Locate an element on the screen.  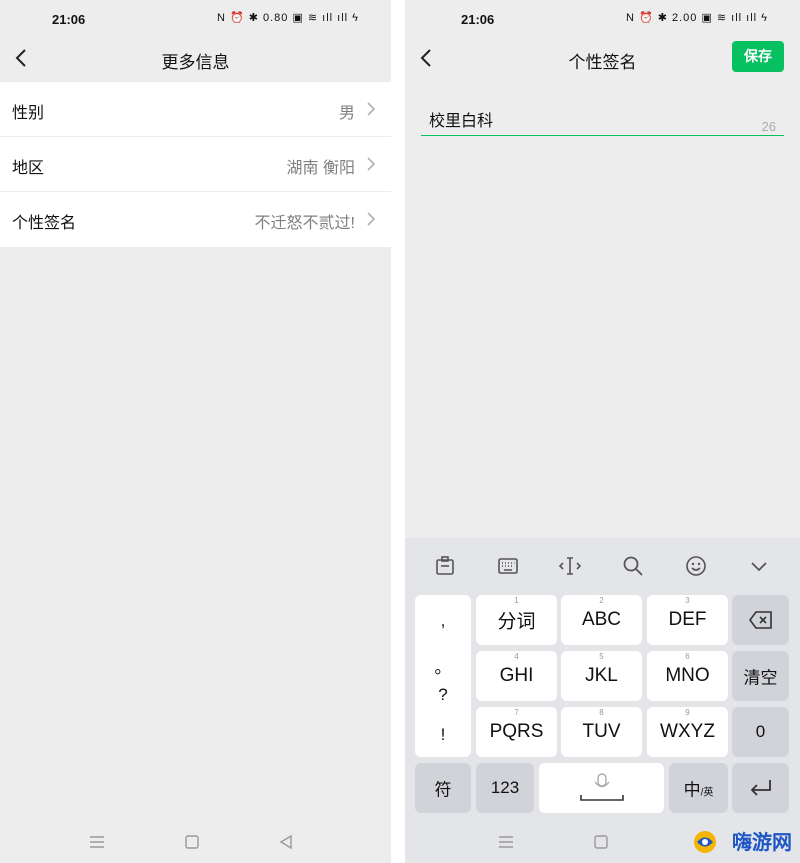
key-number: 5 is located at coordinates (601, 656).